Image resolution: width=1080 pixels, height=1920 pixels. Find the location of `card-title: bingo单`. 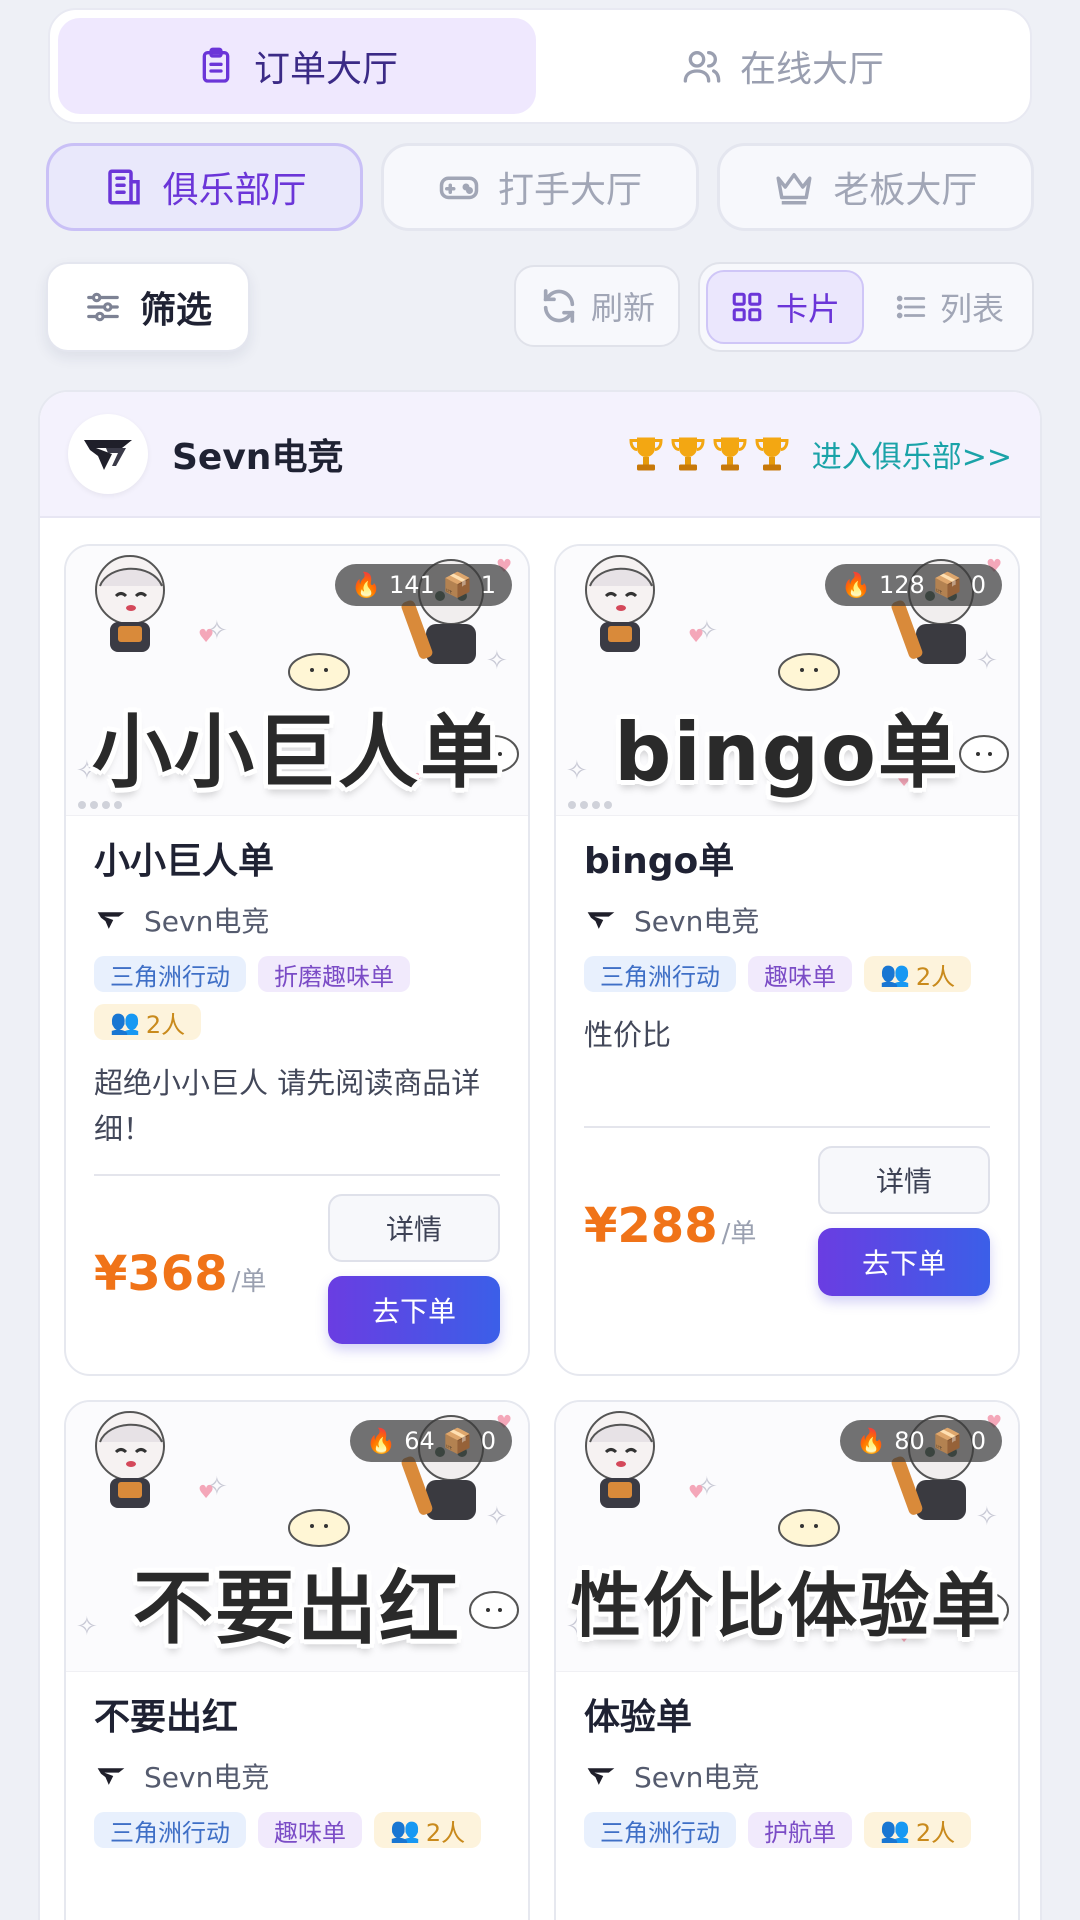

card-title: bingo单 is located at coordinates (659, 861).